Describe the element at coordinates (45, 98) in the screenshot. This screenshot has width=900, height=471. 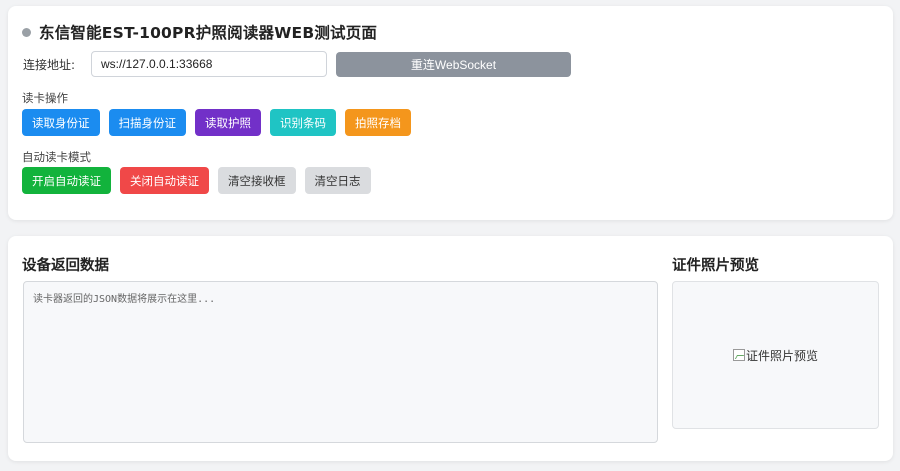
I see `read-section-label: 读卡操作` at that location.